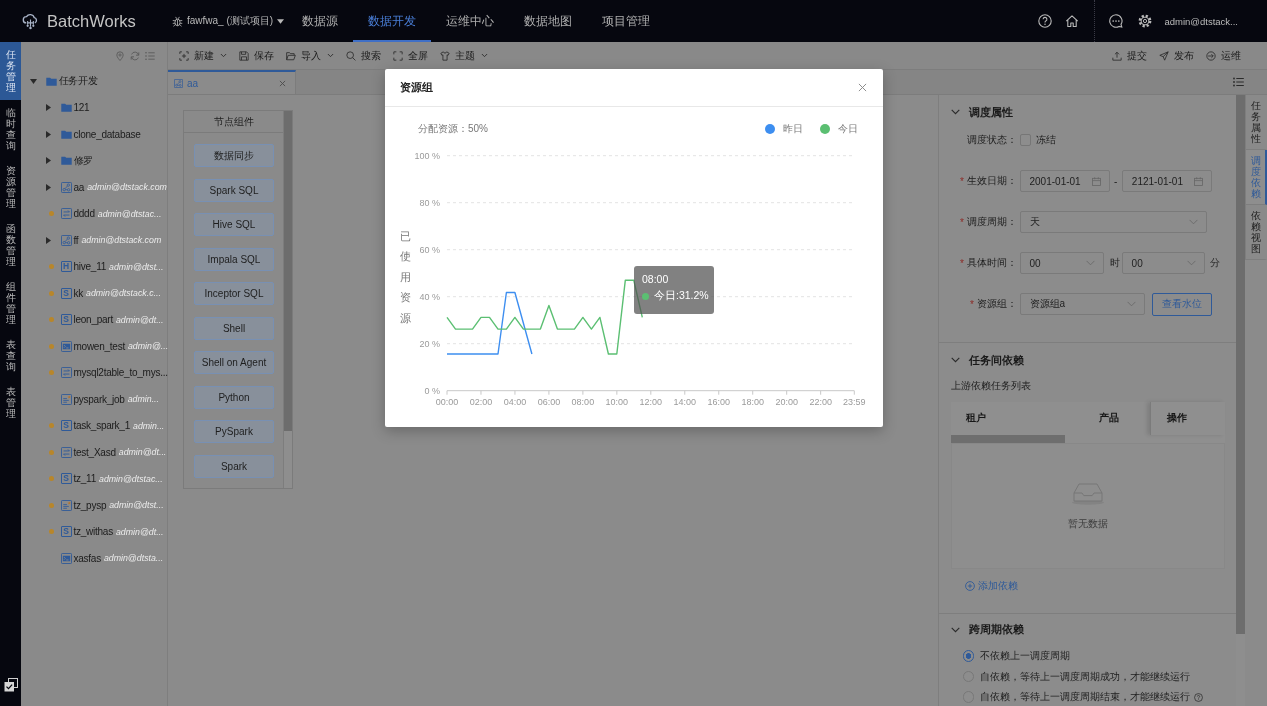 The width and height of the screenshot is (1267, 706). I want to click on help-icon, so click(1045, 21).